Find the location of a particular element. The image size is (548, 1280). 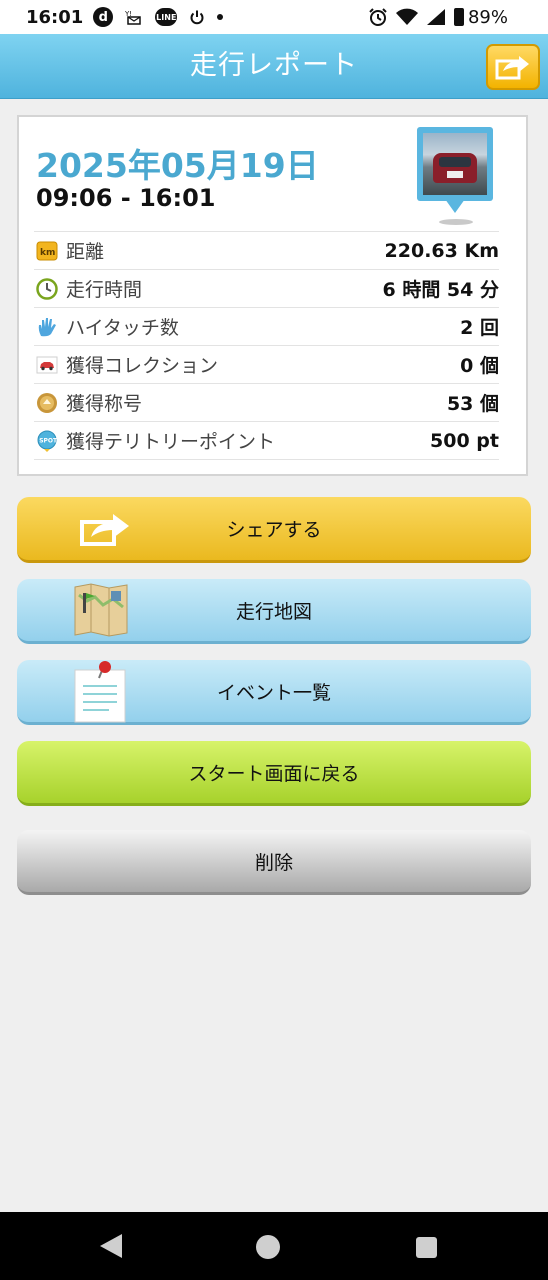

pin-shadow is located at coordinates (456, 222).